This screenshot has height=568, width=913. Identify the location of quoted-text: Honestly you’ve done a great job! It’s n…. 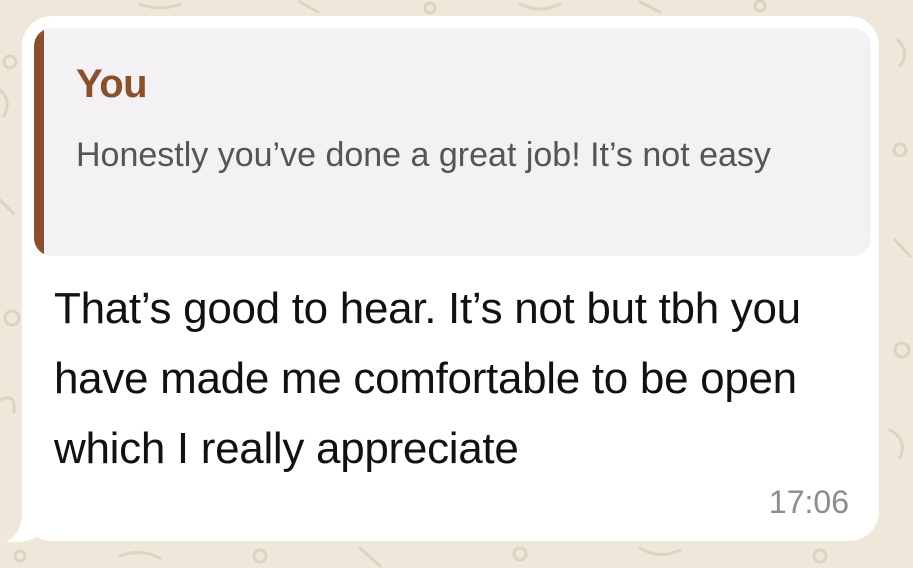
(423, 155).